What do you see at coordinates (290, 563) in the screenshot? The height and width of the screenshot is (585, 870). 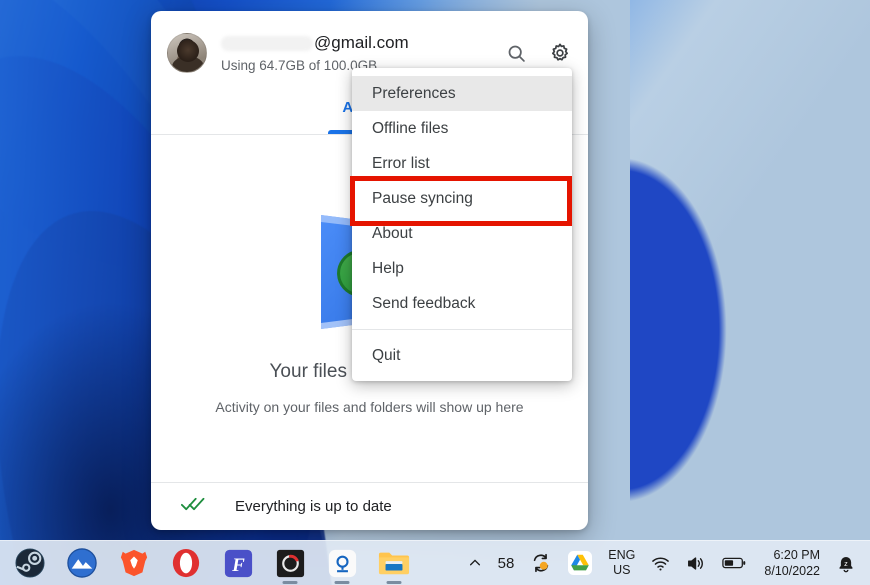 I see `dark-app-icon` at bounding box center [290, 563].